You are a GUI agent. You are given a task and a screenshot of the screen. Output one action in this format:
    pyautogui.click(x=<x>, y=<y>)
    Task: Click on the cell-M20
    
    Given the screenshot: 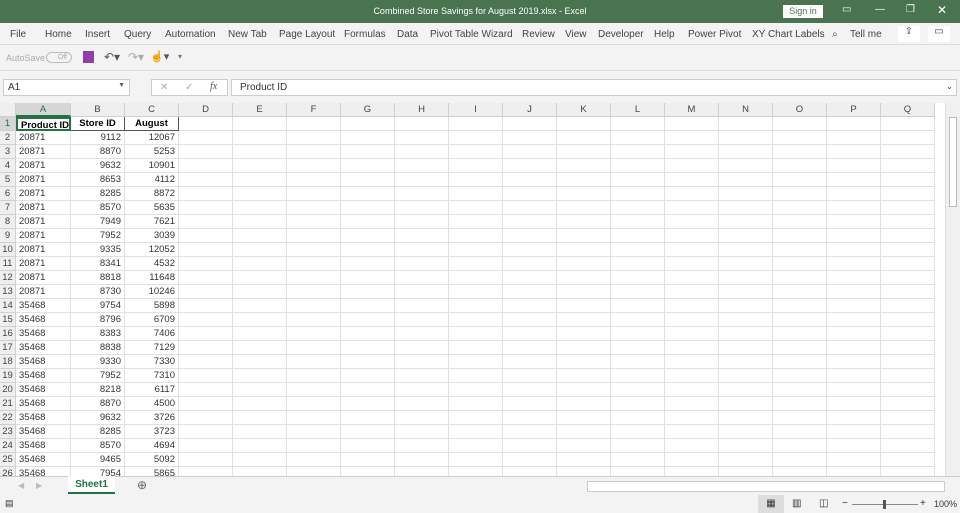 What is the action you would take?
    pyautogui.click(x=692, y=390)
    